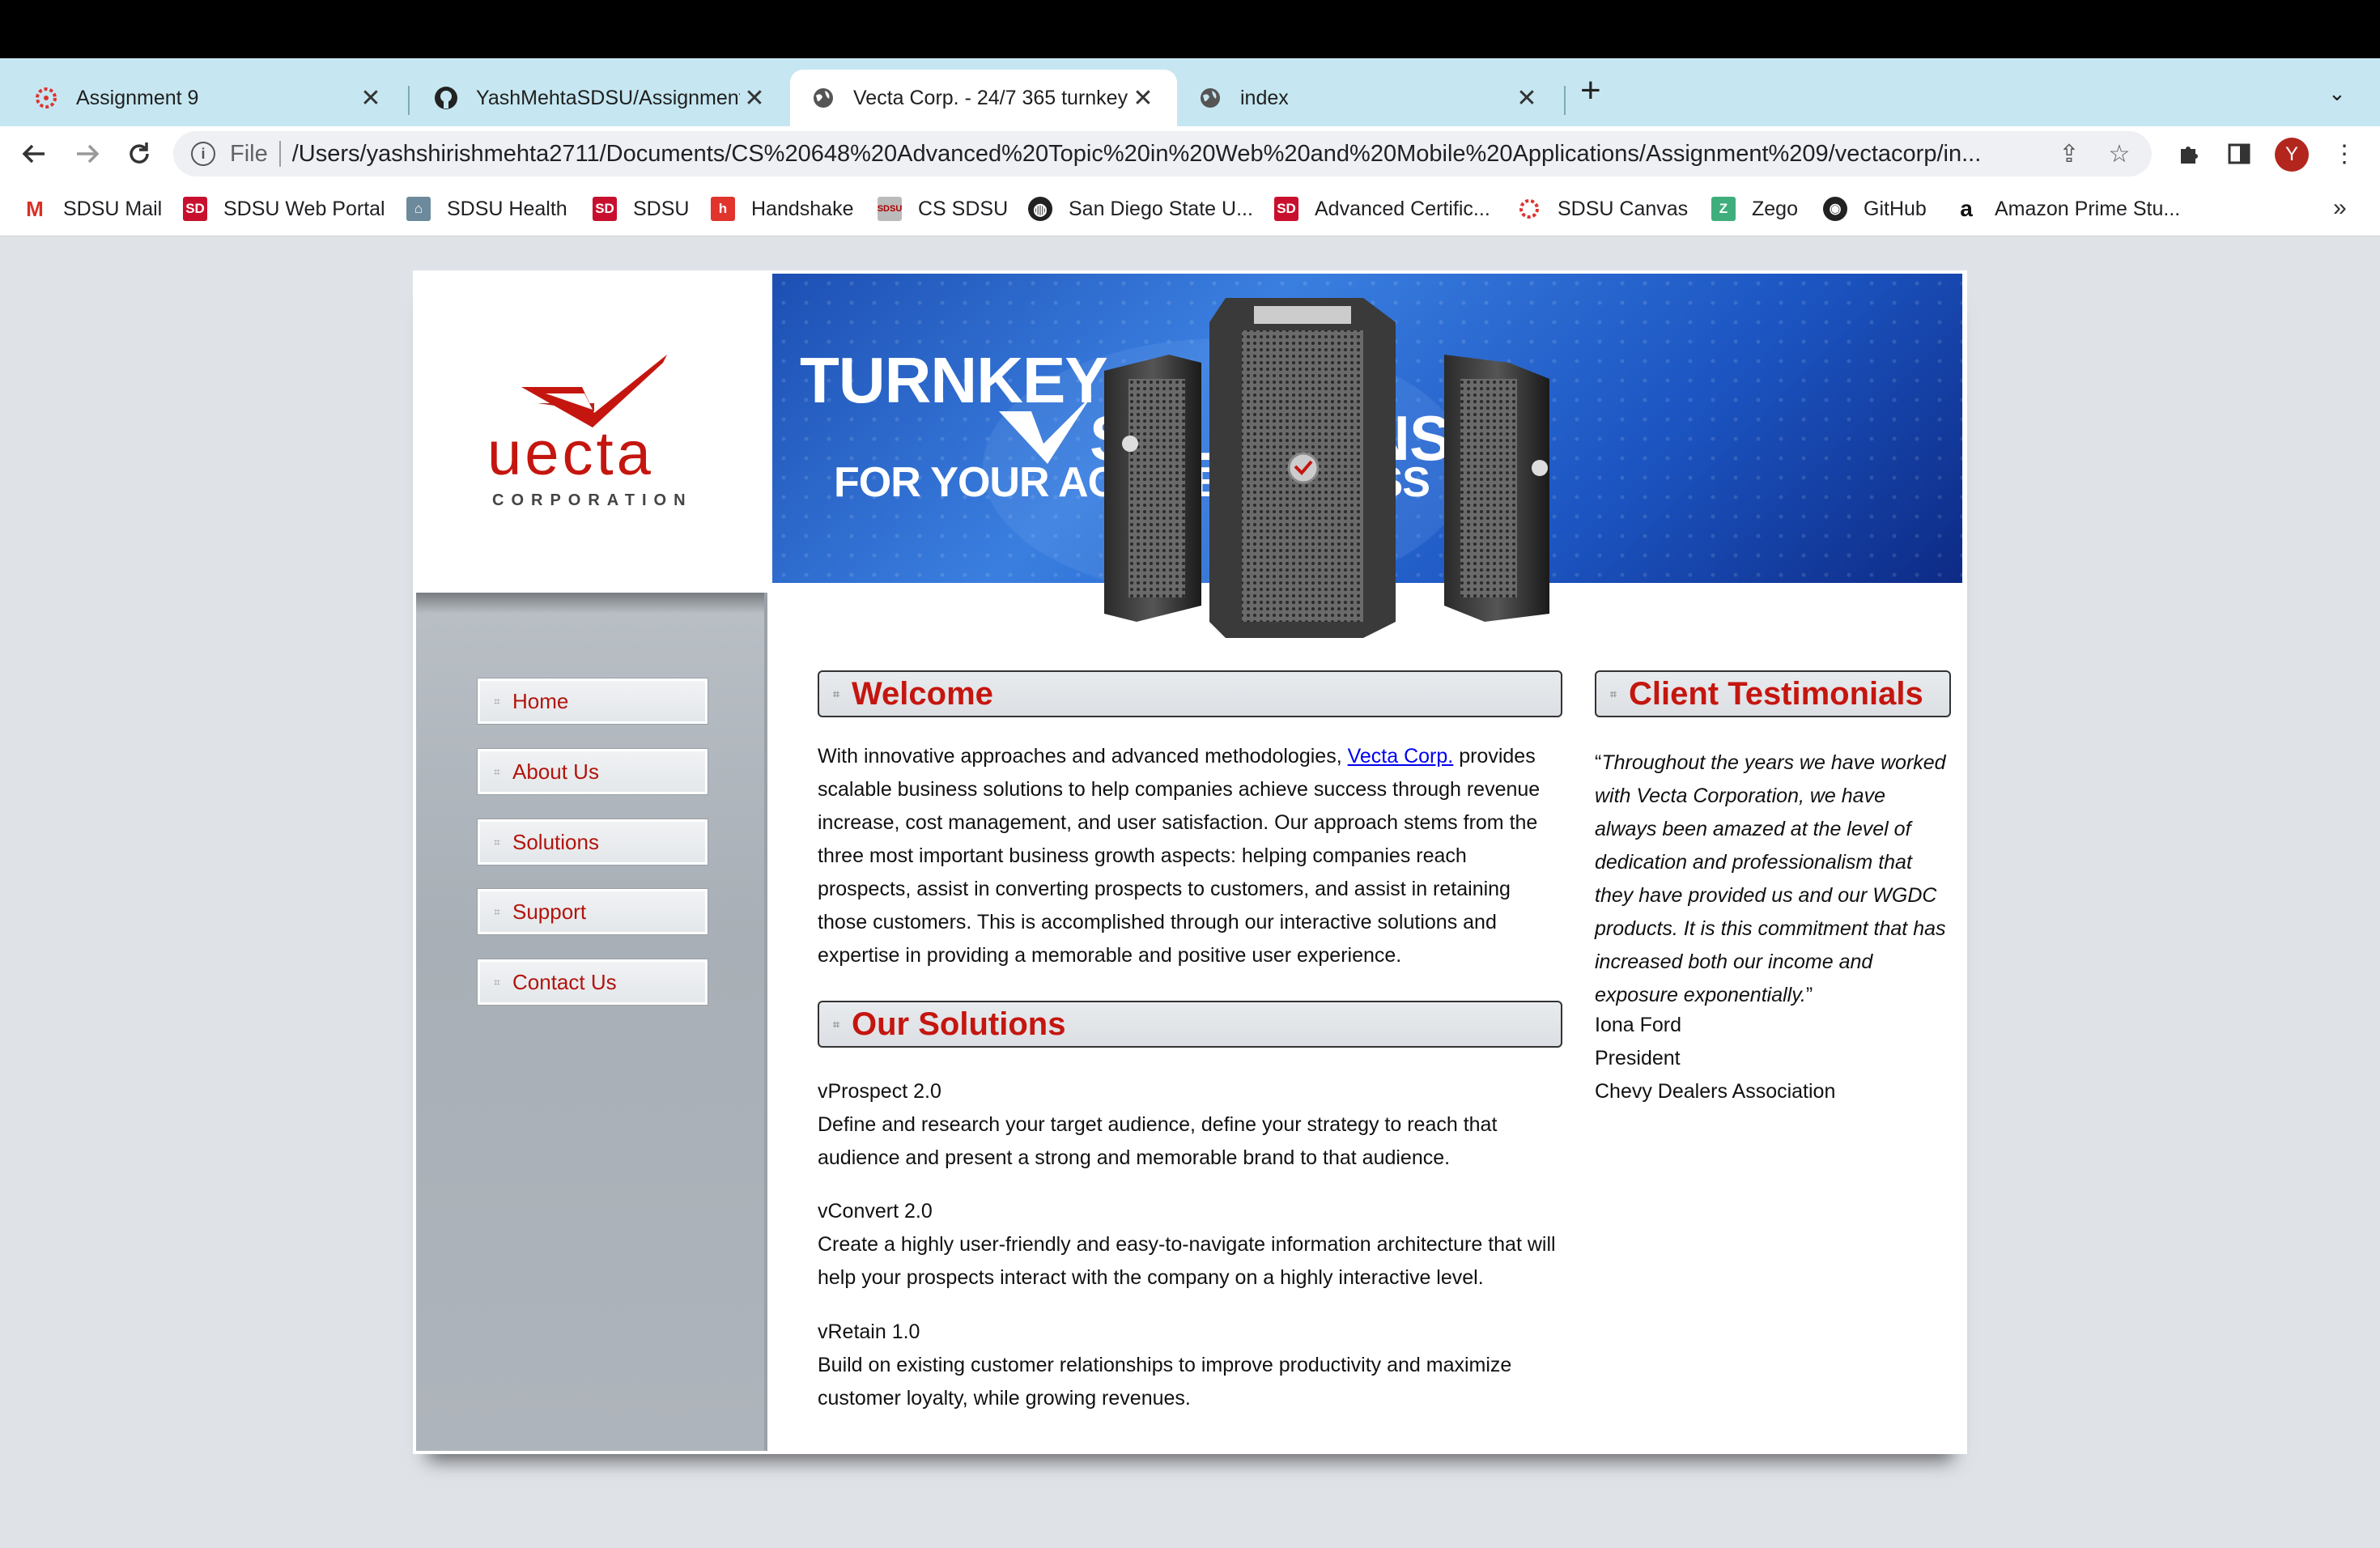  What do you see at coordinates (2345, 154) in the screenshot?
I see `kebab-menu-icon: ⋮` at bounding box center [2345, 154].